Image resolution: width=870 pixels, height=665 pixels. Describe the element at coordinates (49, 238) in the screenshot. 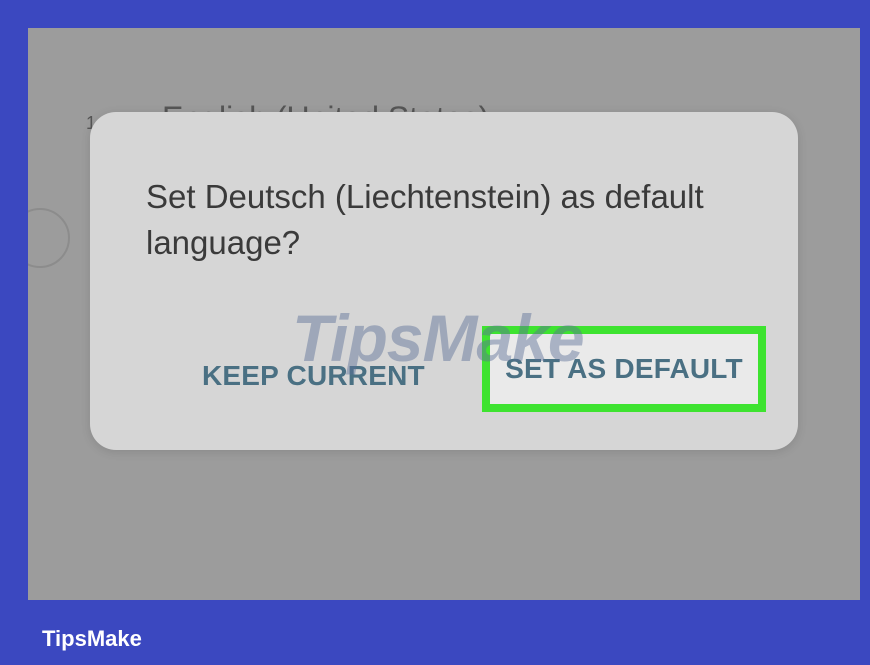

I see `drag-handle-icon` at that location.